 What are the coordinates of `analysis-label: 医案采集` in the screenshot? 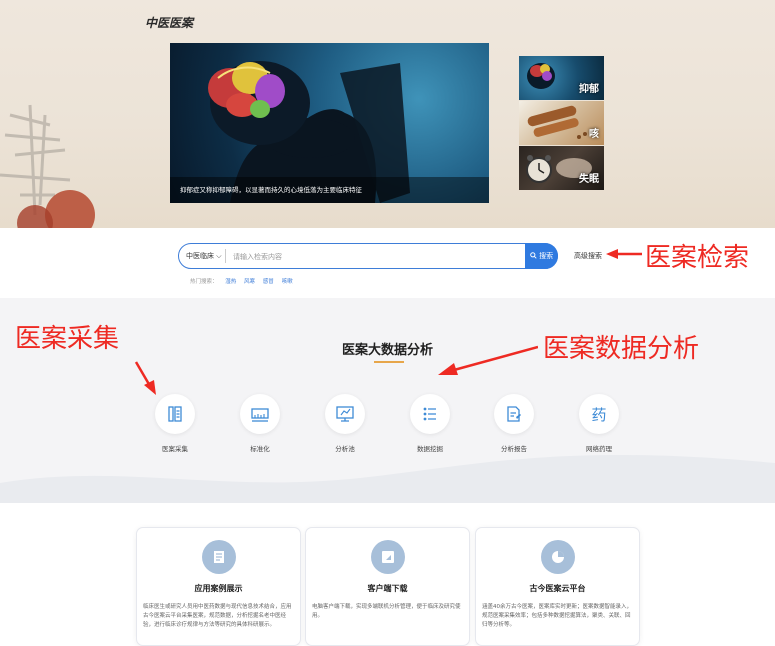 It's located at (175, 449).